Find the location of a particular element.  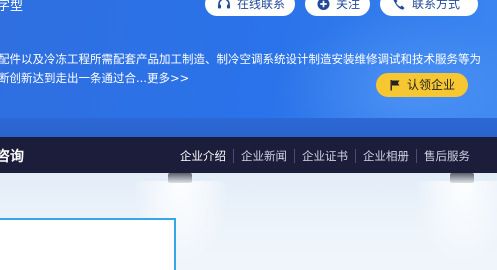

claim-company-label: 认领企业 is located at coordinates (430, 85).